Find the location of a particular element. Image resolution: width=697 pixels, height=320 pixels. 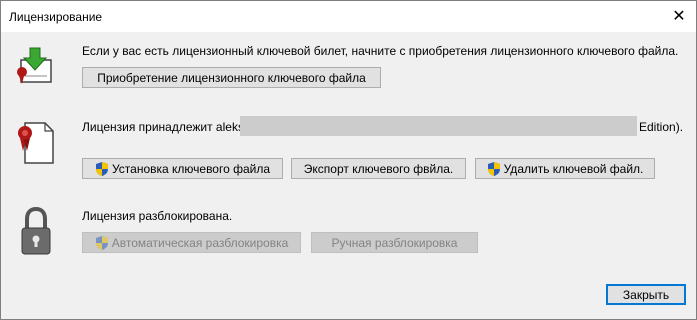

export-key-file-button: Экспорт ключевого фвйла. is located at coordinates (378, 168).